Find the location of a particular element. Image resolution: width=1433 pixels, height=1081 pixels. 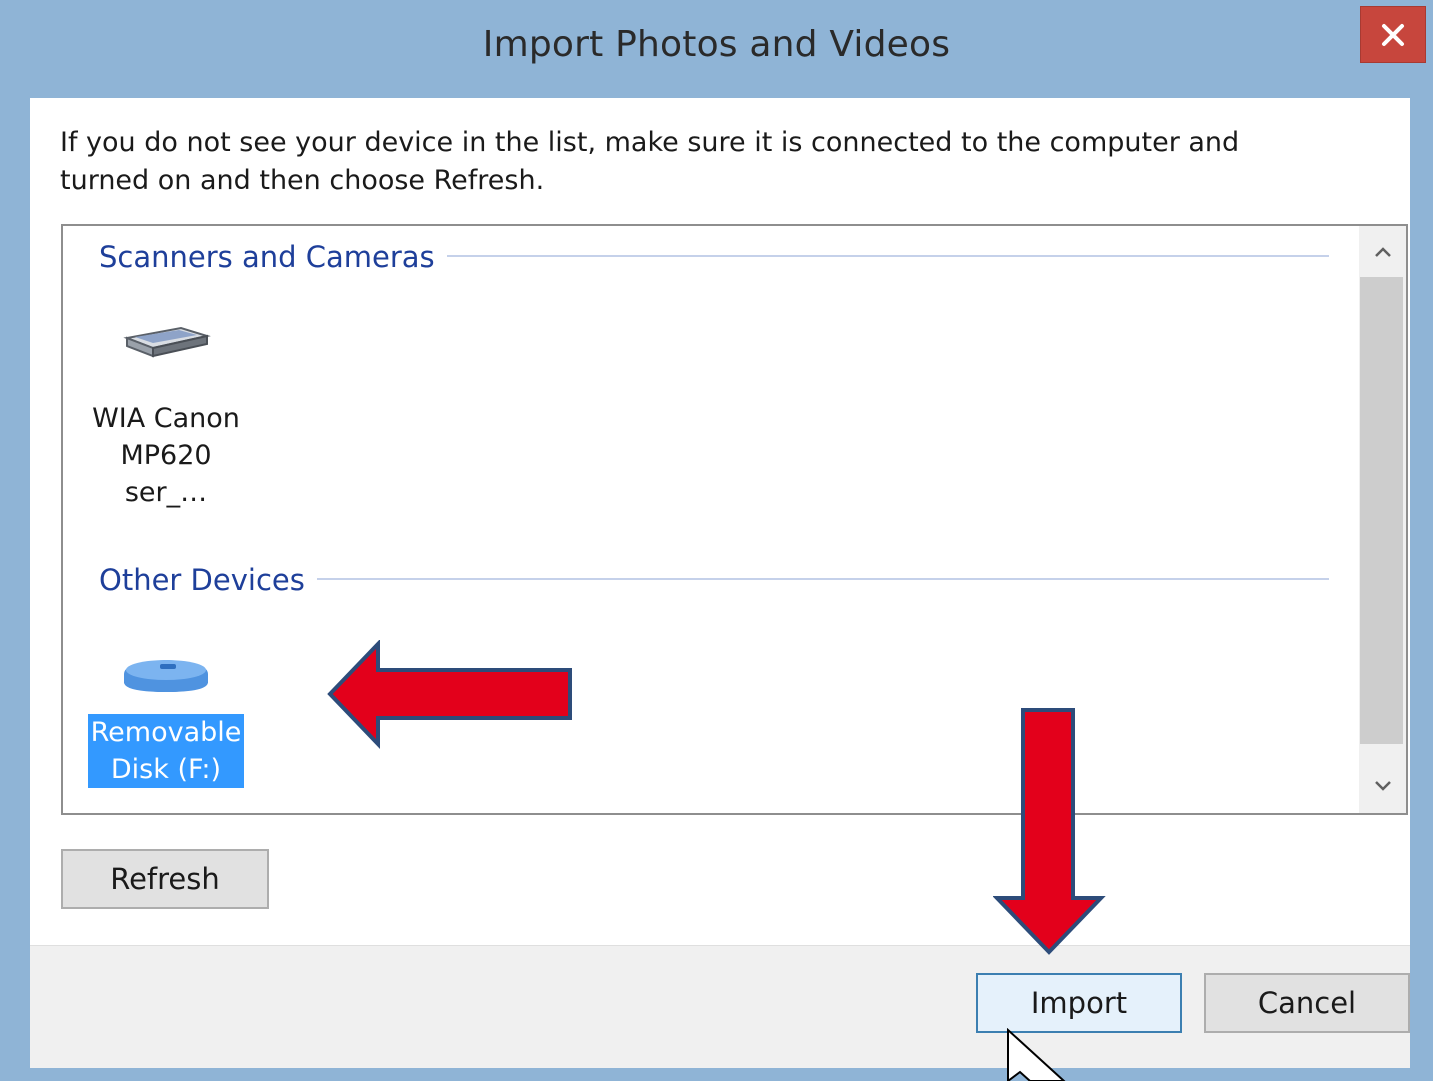

scroll-down-button is located at coordinates (1382, 786).